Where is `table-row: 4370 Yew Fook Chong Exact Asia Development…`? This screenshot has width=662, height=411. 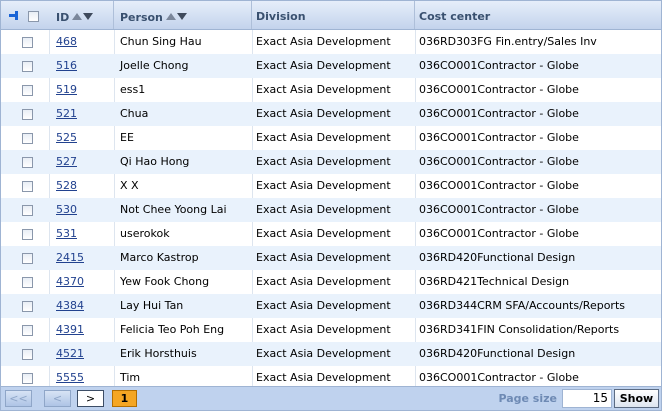 table-row: 4370 Yew Fook Chong Exact Asia Development… is located at coordinates (331, 282).